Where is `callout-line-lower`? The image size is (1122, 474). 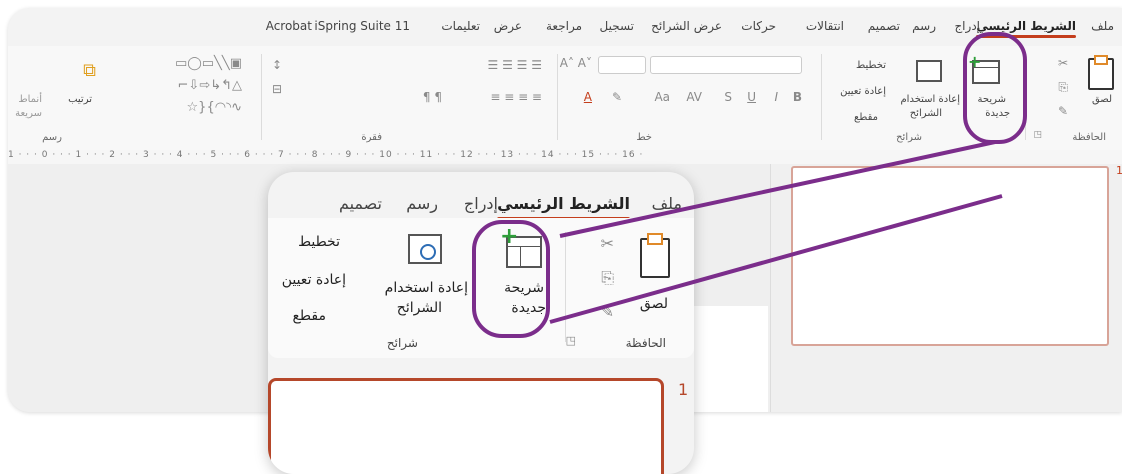
callout-line-lower is located at coordinates (776, 259).